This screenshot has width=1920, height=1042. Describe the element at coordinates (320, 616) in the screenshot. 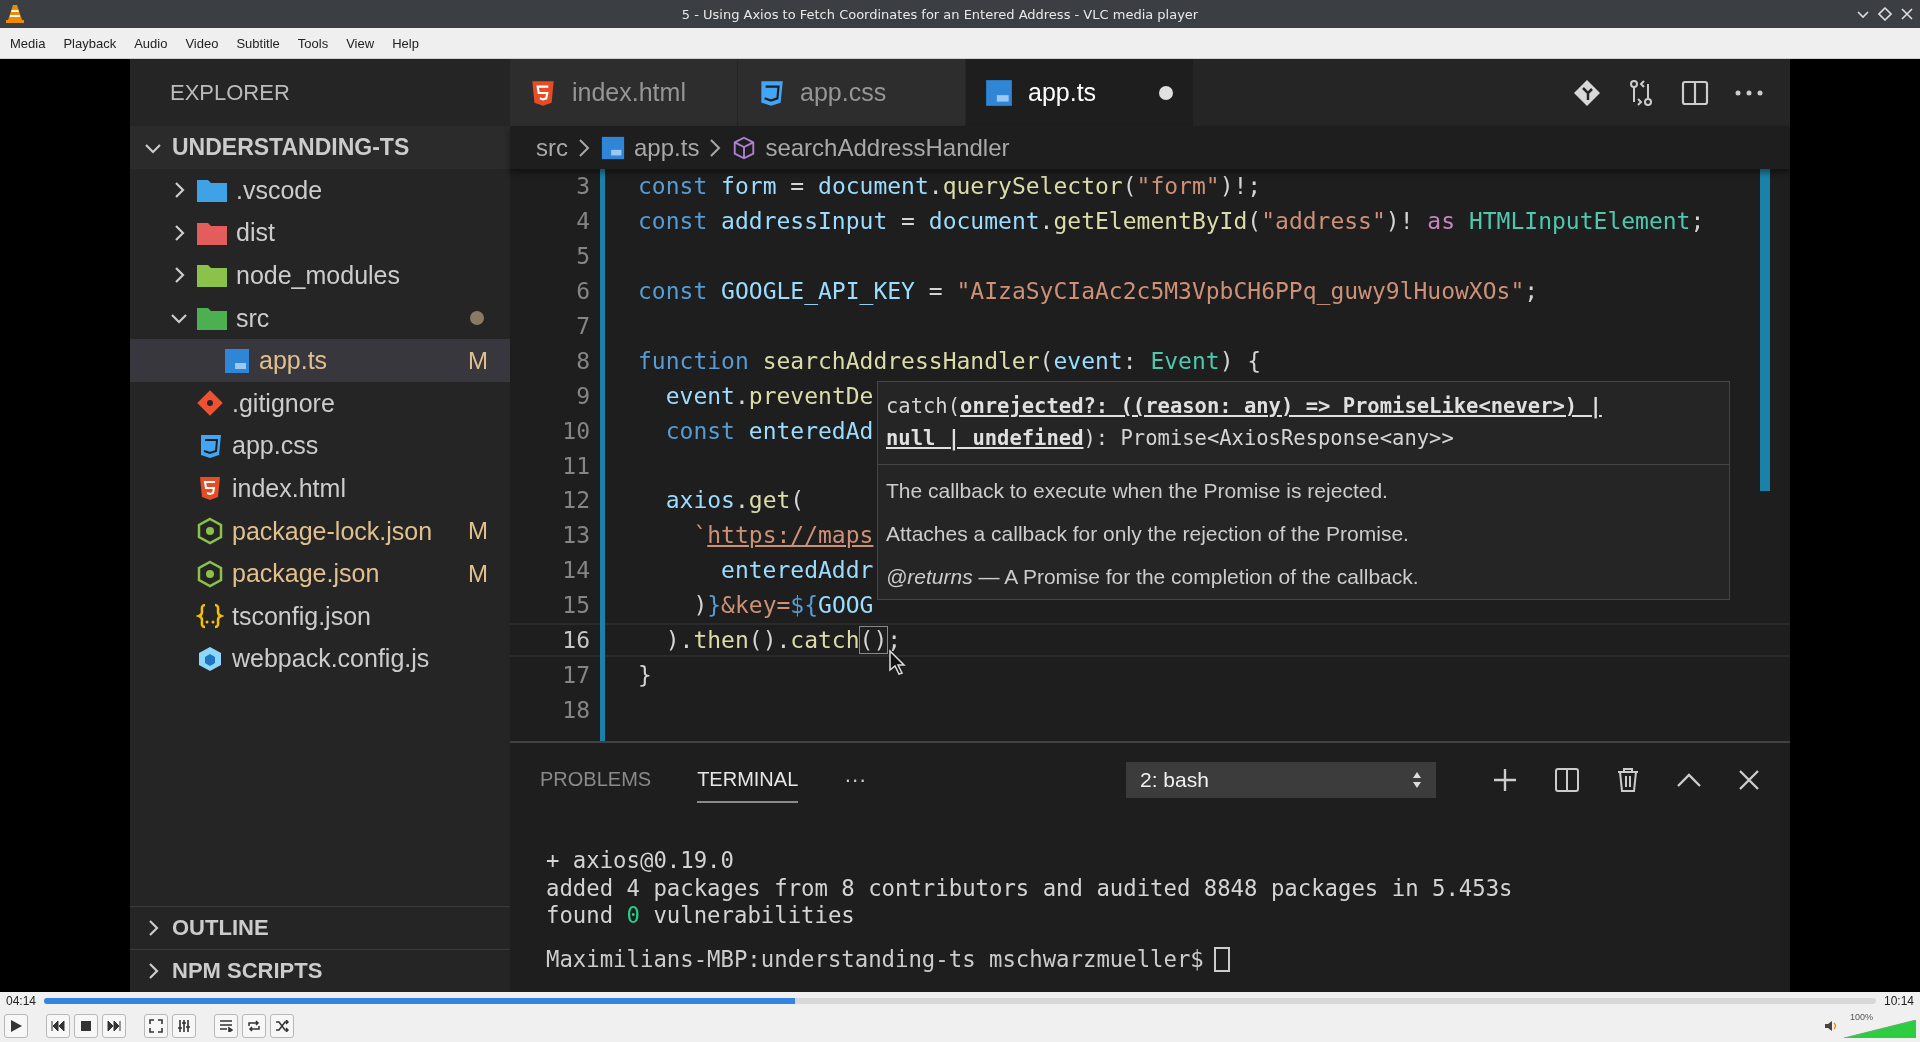

I see `tree-item: tsconfig.json` at that location.